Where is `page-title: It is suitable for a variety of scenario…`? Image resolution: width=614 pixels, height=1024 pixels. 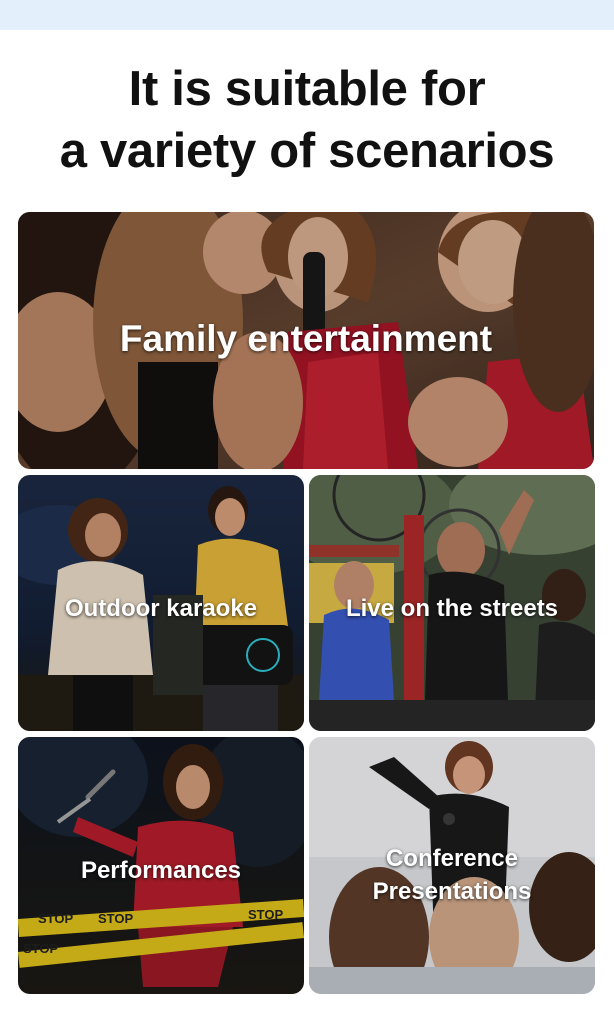 page-title: It is suitable for a variety of scenario… is located at coordinates (307, 120).